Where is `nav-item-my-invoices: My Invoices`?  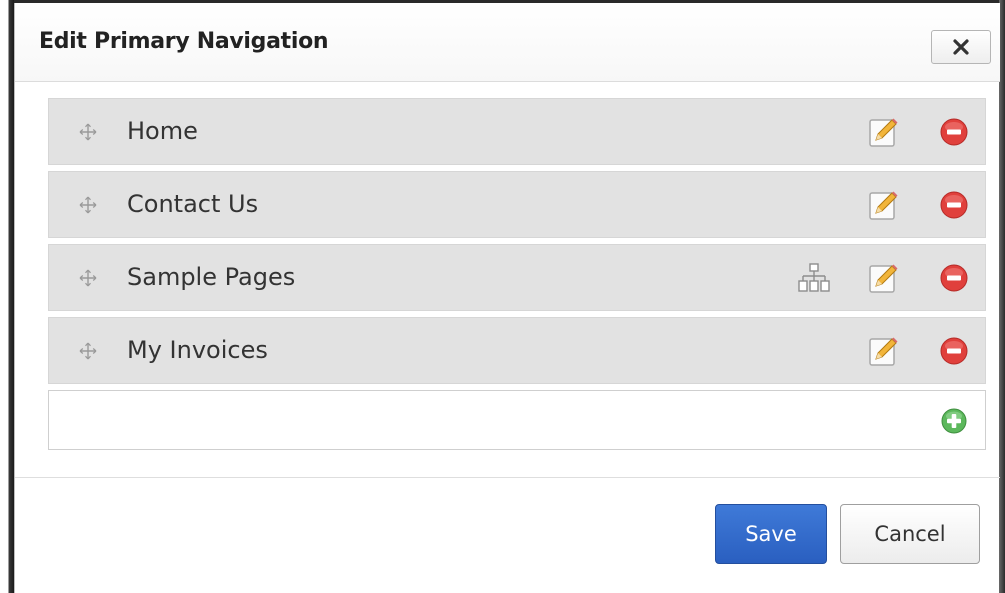
nav-item-my-invoices: My Invoices is located at coordinates (517, 350).